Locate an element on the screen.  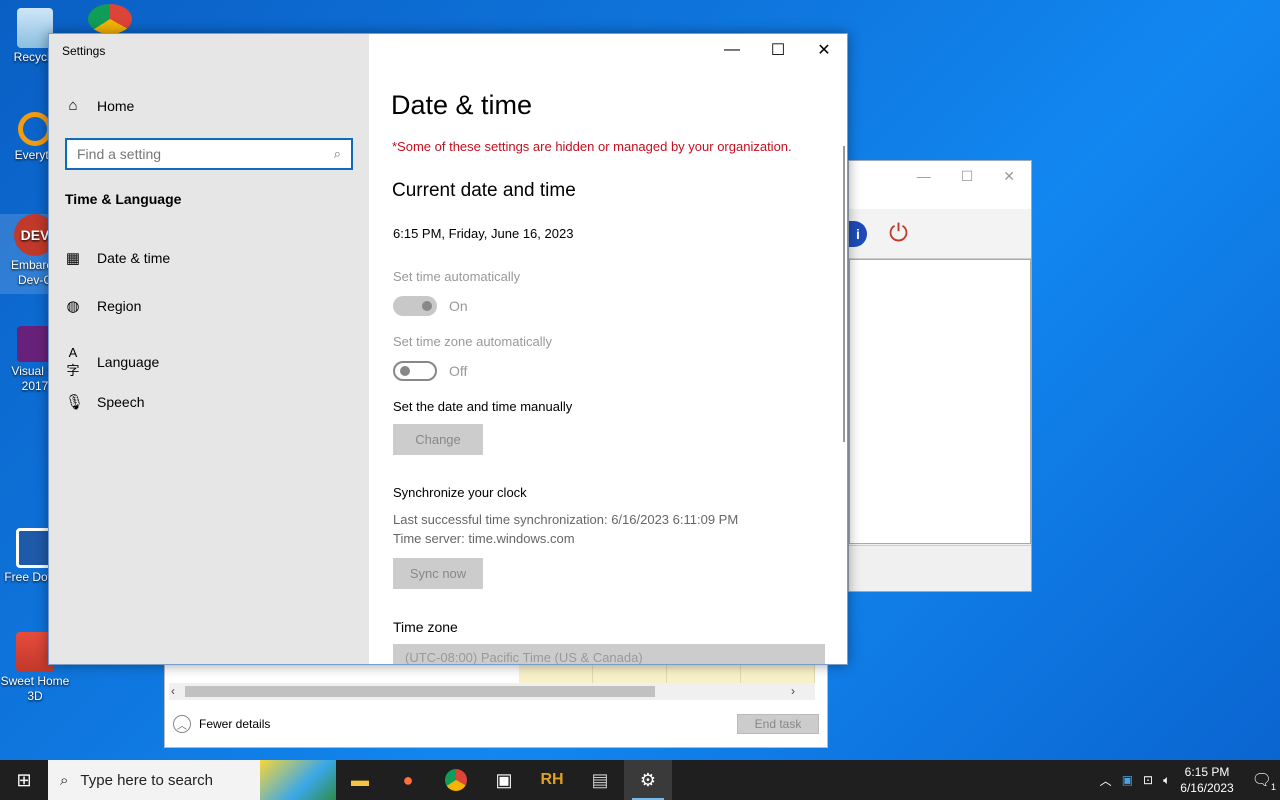
scroll-right-icon: › is located at coordinates (793, 691).